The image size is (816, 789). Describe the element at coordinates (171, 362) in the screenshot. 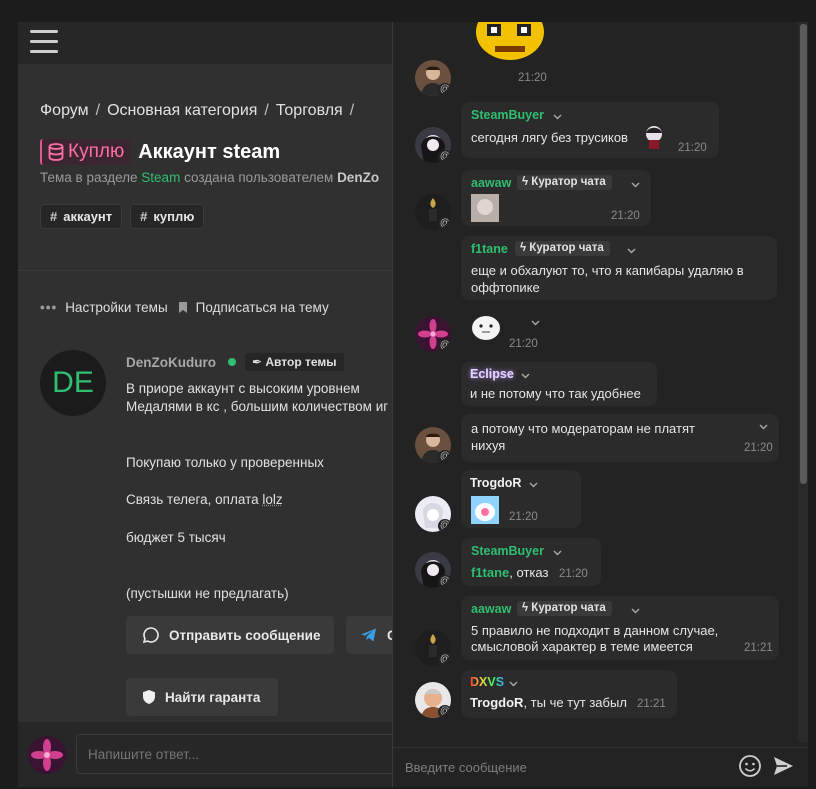

I see `post-author-name: DenZoKuduro` at that location.